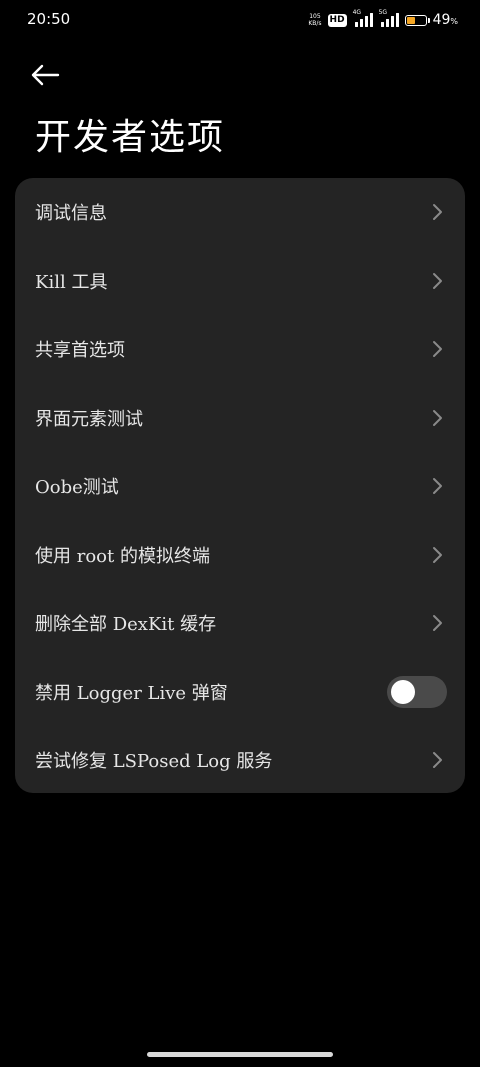 This screenshot has height=1067, width=480. What do you see at coordinates (80, 351) in the screenshot?
I see `settings-item-label: 共享首选项` at bounding box center [80, 351].